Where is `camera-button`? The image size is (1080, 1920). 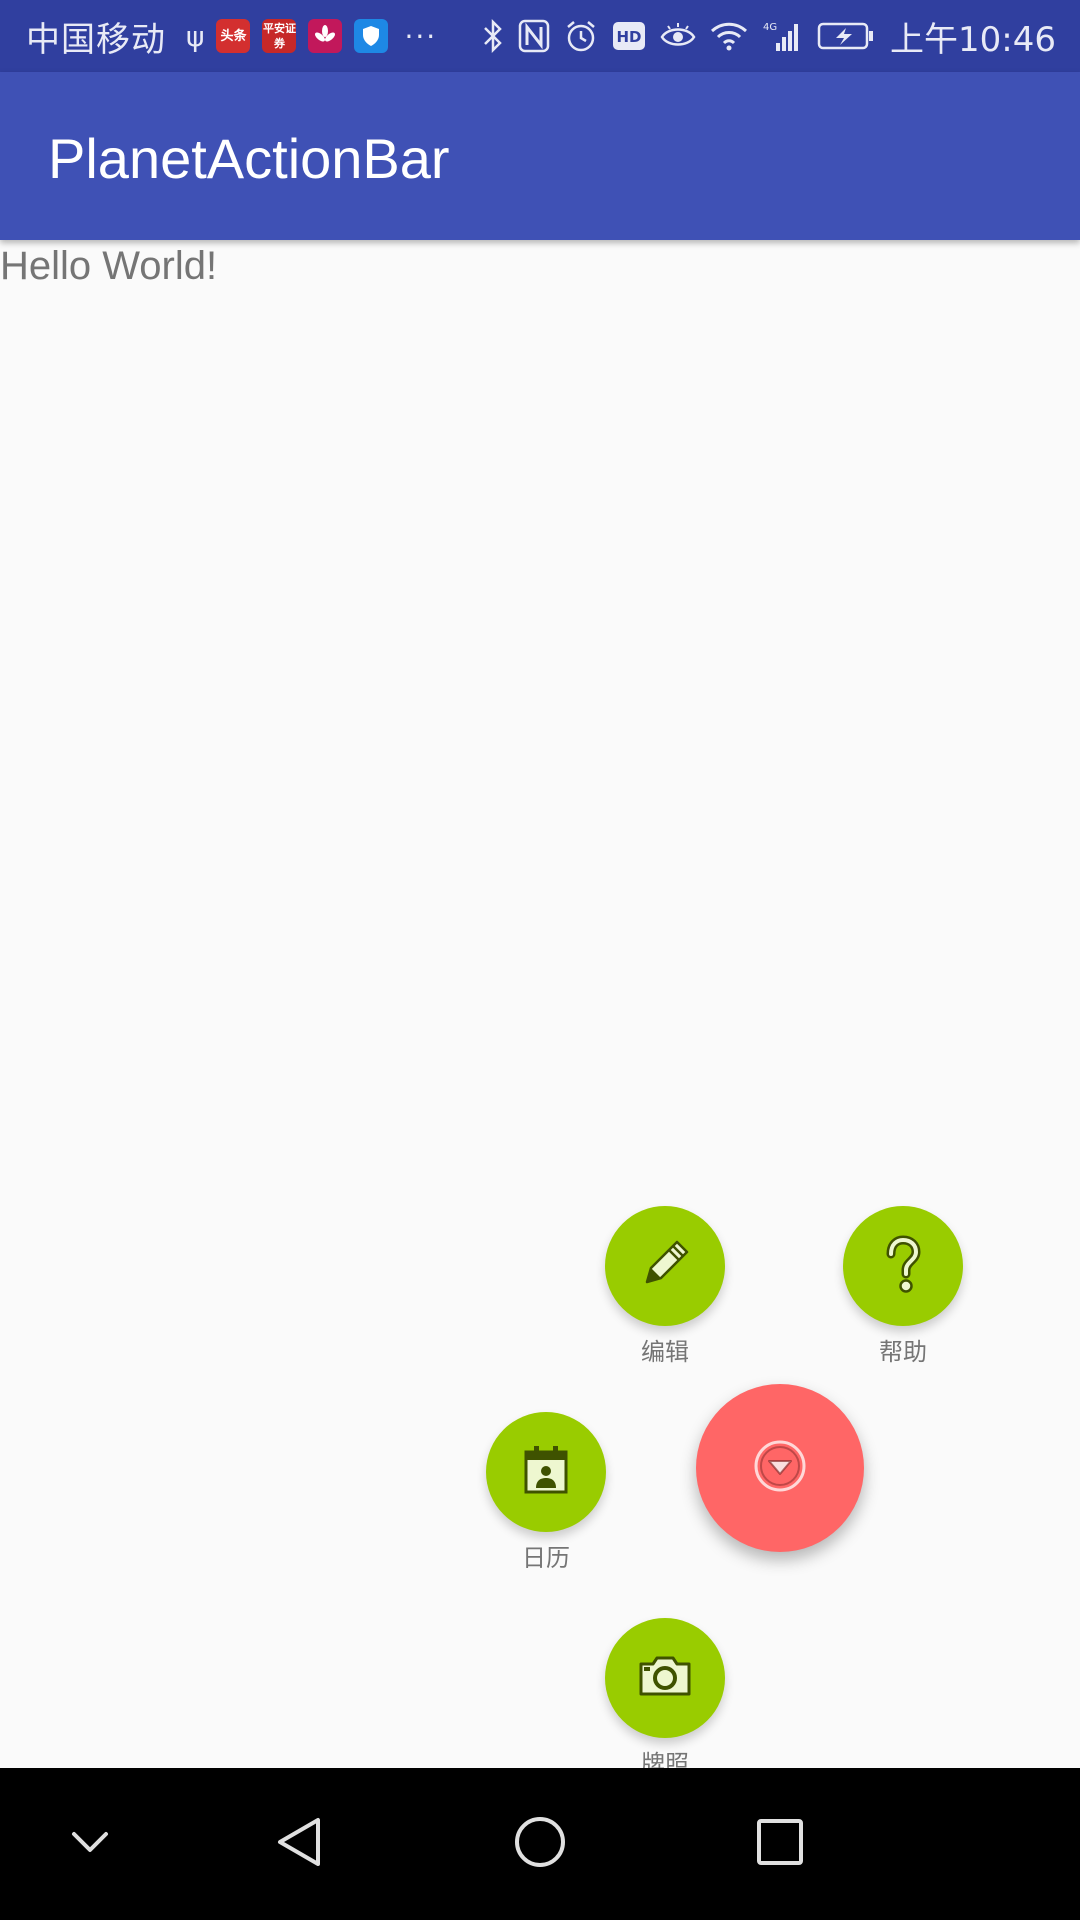 camera-button is located at coordinates (665, 1678).